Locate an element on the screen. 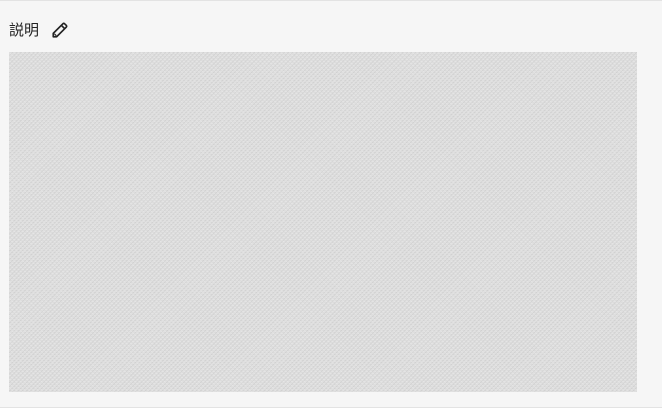 The height and width of the screenshot is (408, 662). description-header: 説明 is located at coordinates (40, 30).